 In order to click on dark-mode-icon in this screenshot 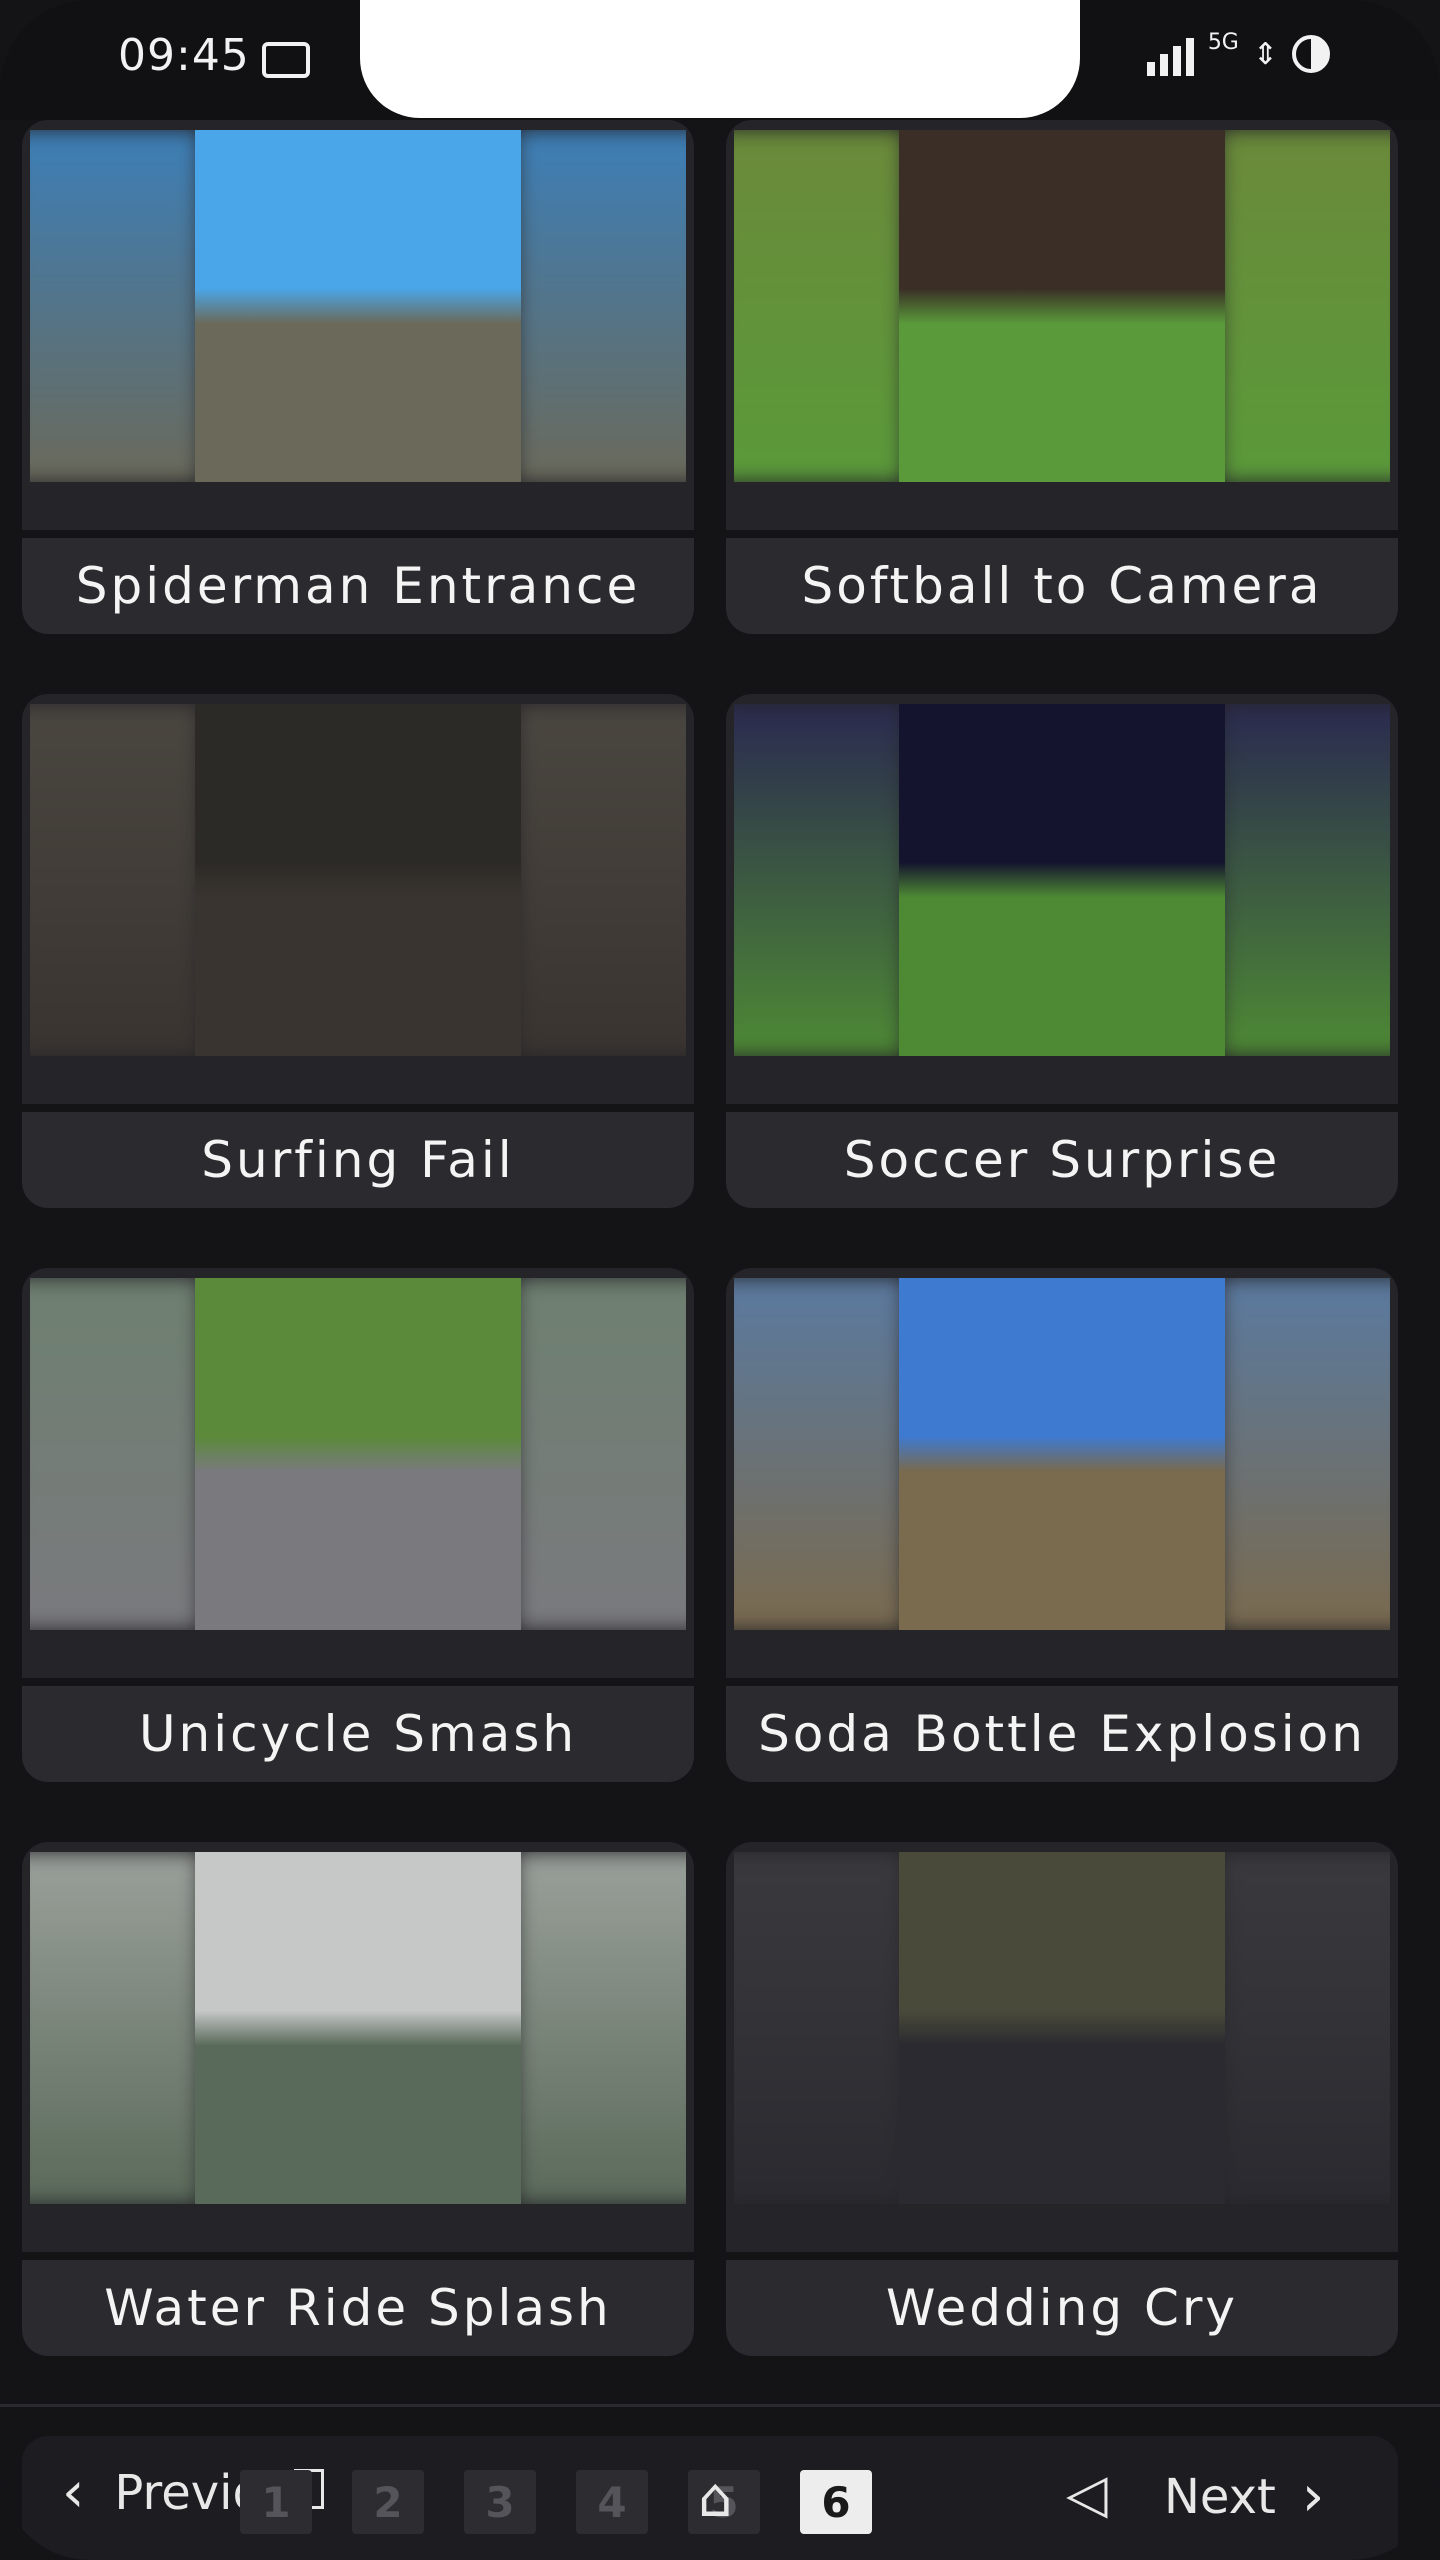, I will do `click(1311, 54)`.